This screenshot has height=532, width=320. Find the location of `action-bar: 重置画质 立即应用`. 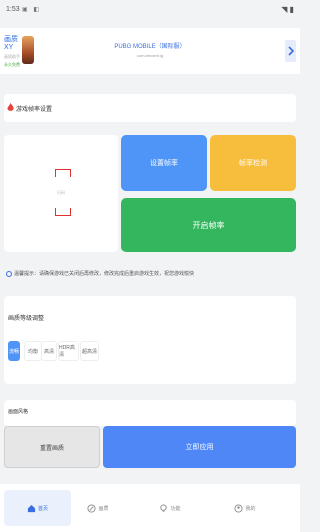

action-bar: 重置画质 立即应用 is located at coordinates (150, 449).